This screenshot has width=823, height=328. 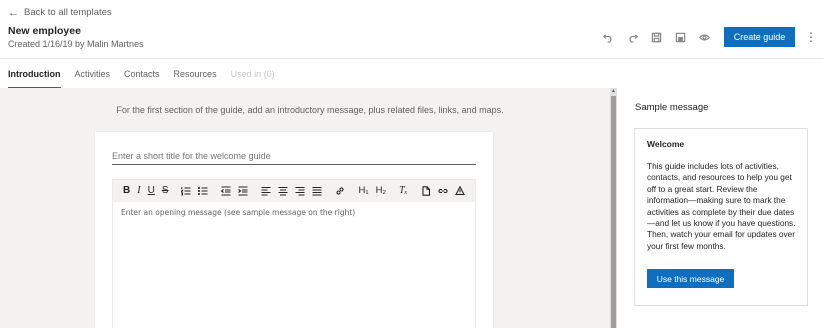 What do you see at coordinates (340, 191) in the screenshot?
I see `link-icon` at bounding box center [340, 191].